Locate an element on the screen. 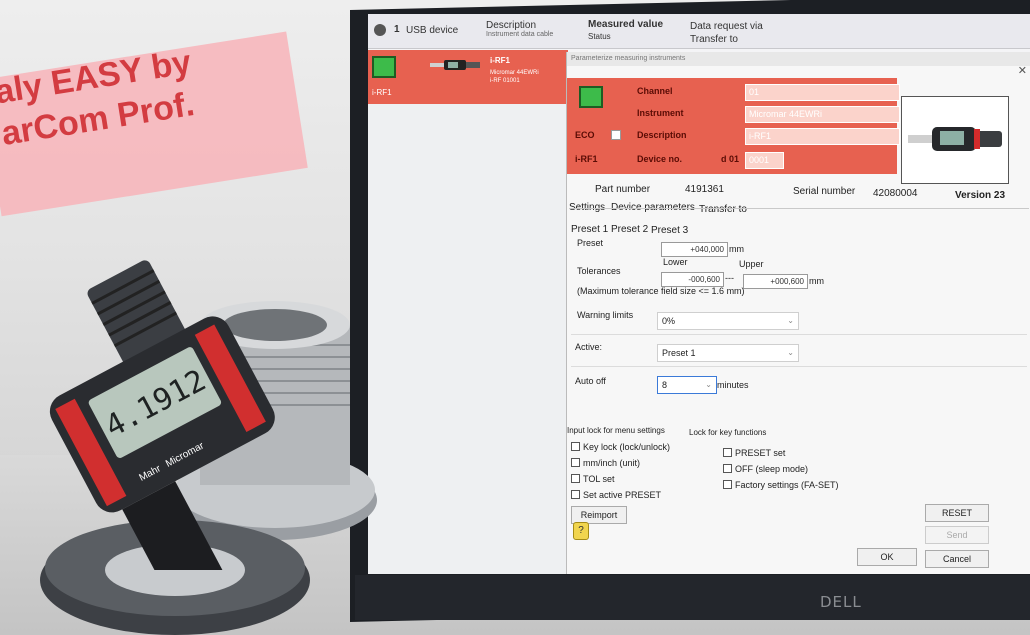 The height and width of the screenshot is (635, 1030). device-count: 1 is located at coordinates (397, 29).